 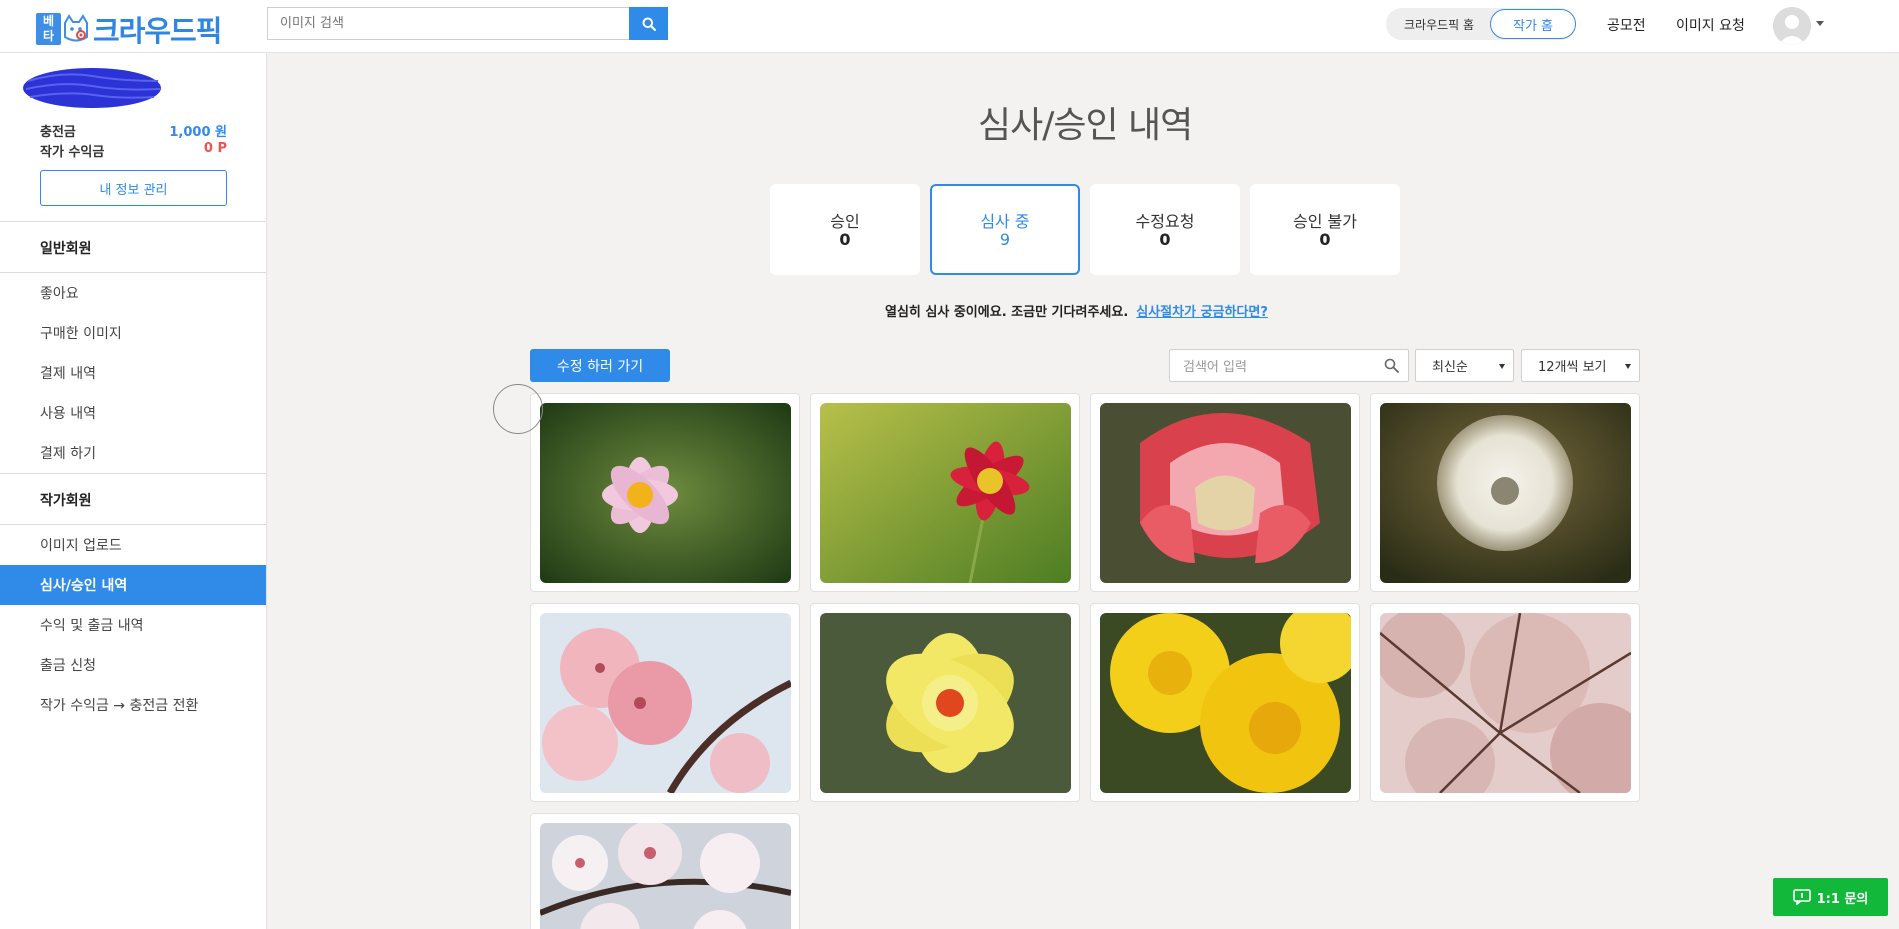 What do you see at coordinates (1481, 24) in the screenshot?
I see `home-toggle: 크라우드픽 홈 작가 홈` at bounding box center [1481, 24].